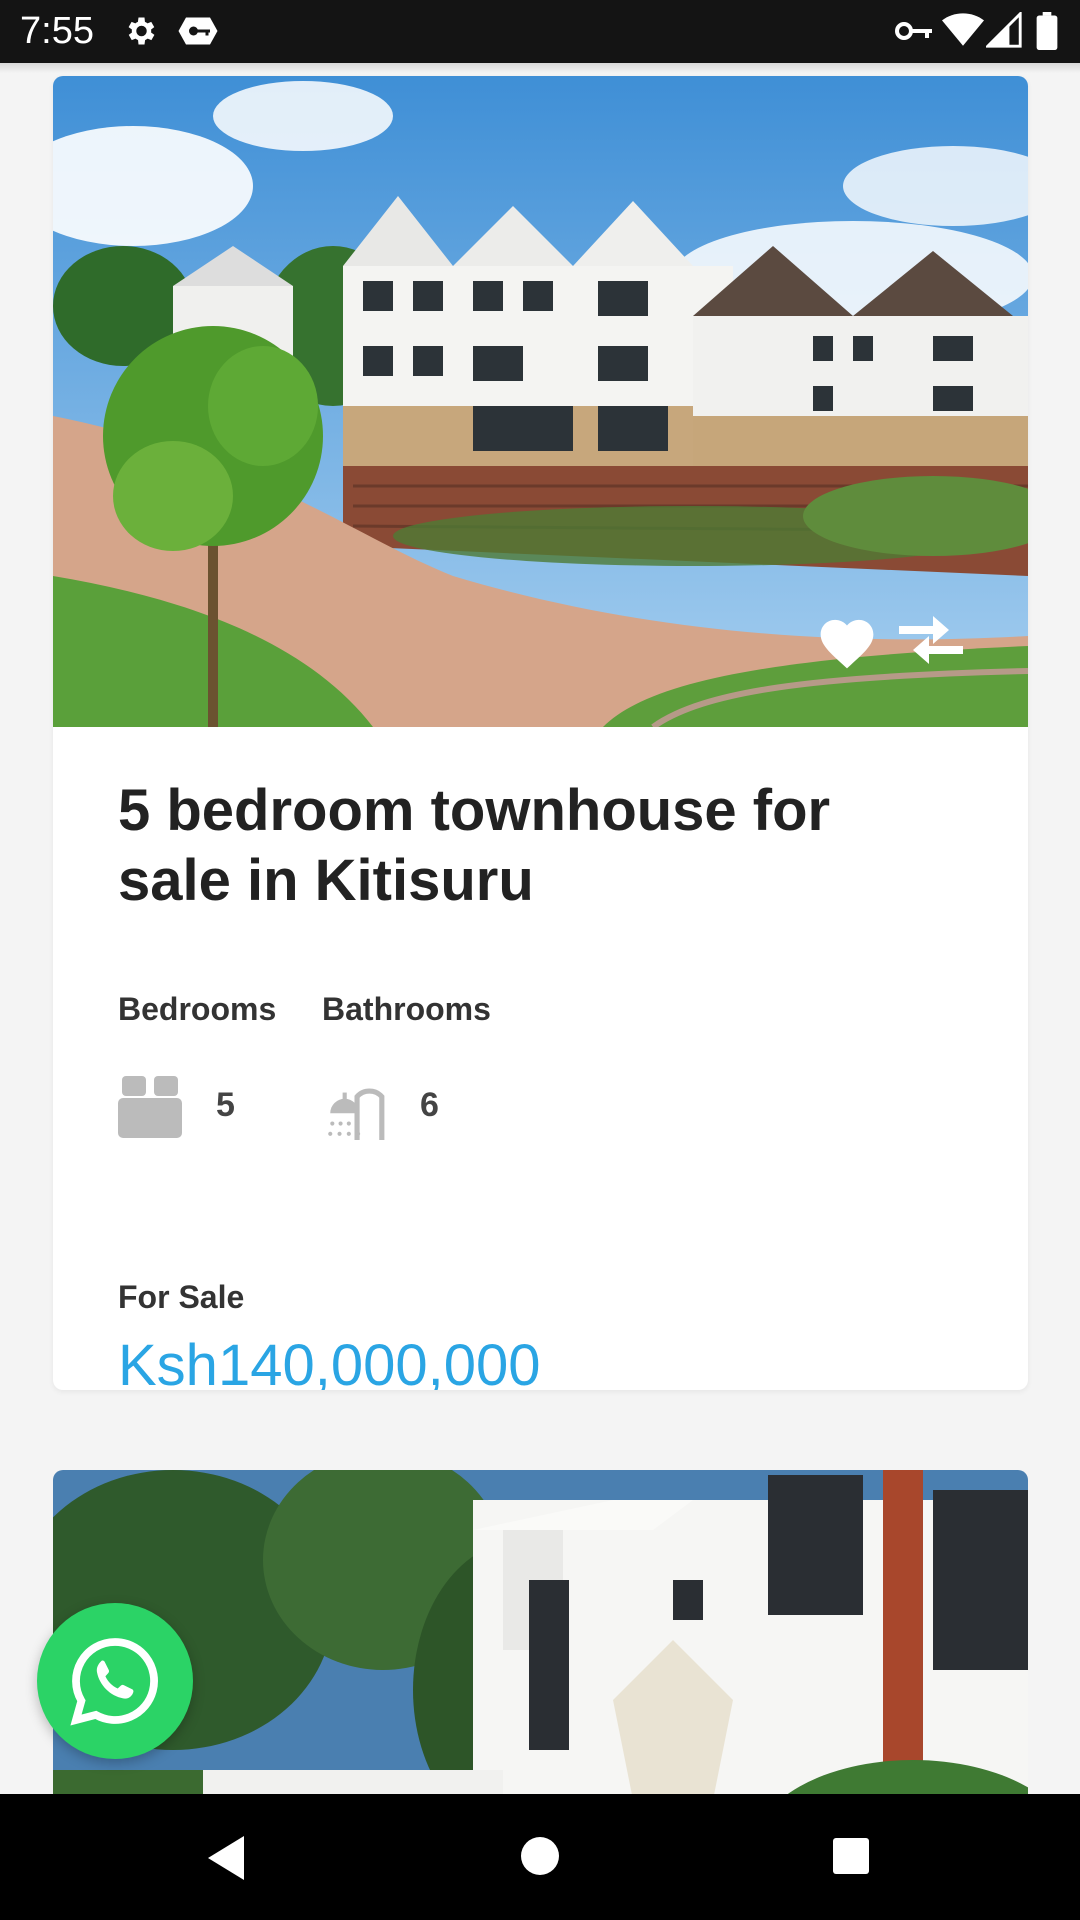 This screenshot has height=1920, width=1080. Describe the element at coordinates (913, 31) in the screenshot. I see `key-icon` at that location.